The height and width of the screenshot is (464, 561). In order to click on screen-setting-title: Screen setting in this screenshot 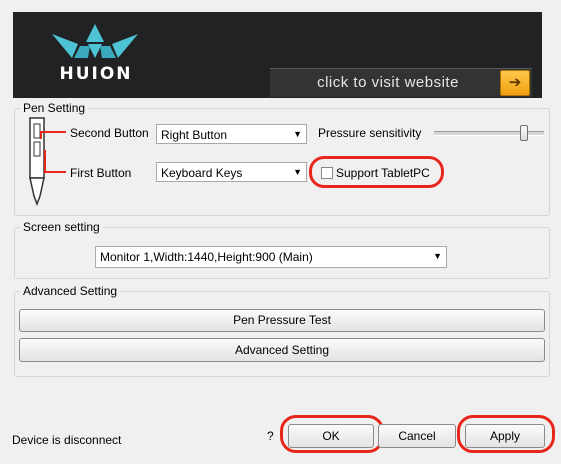, I will do `click(61, 227)`.